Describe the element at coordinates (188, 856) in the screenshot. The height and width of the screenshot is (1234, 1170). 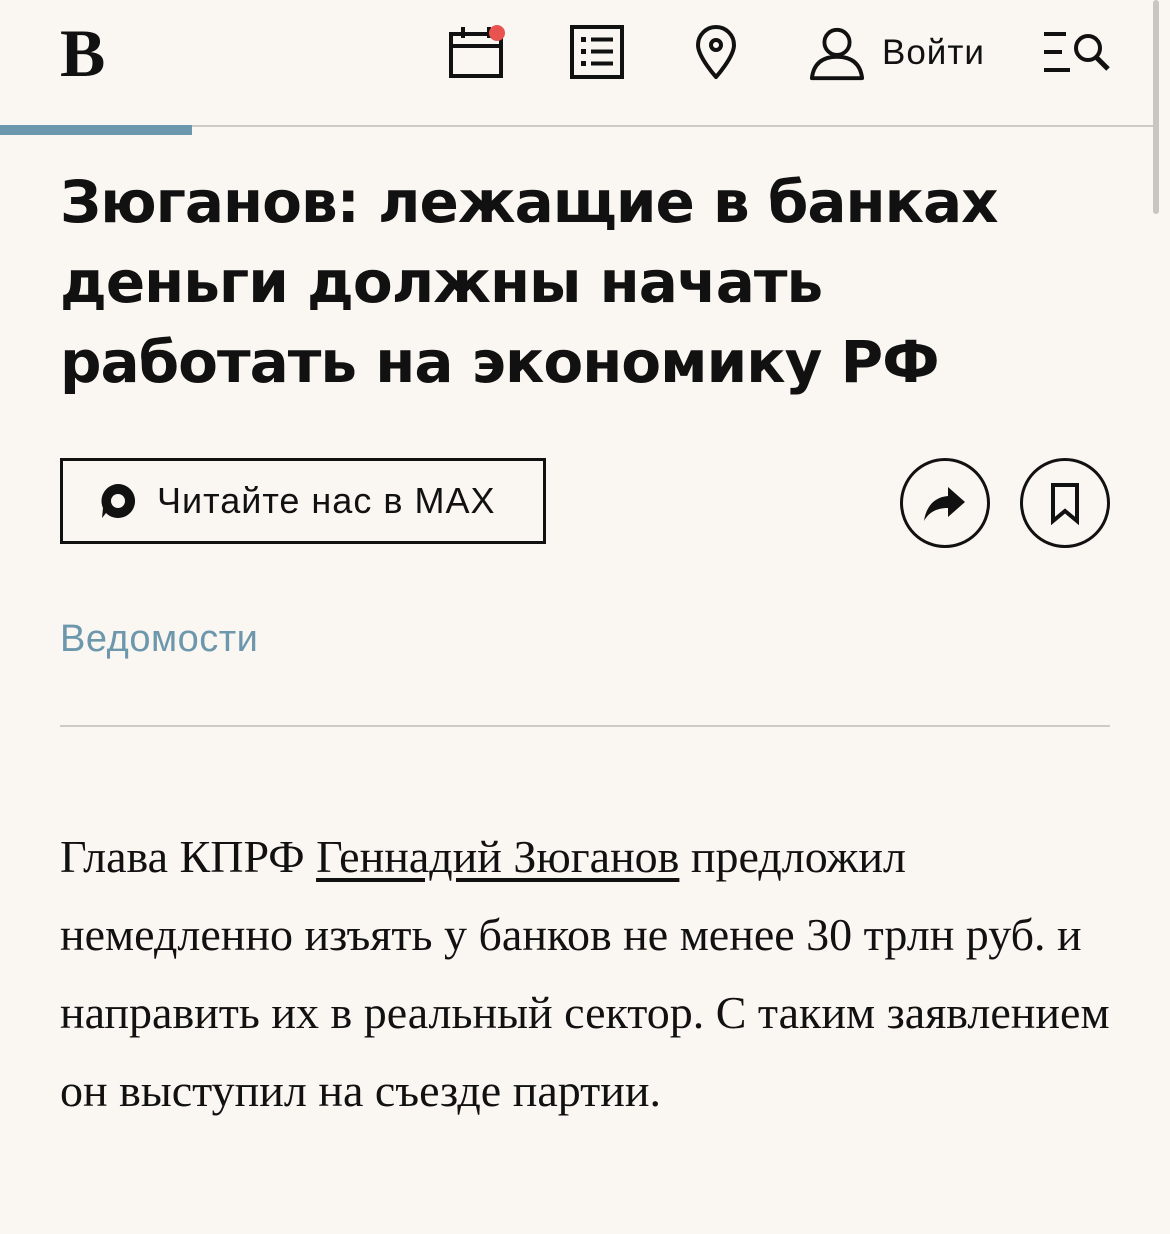
I see `body-text-part: Глава КПРФ` at that location.